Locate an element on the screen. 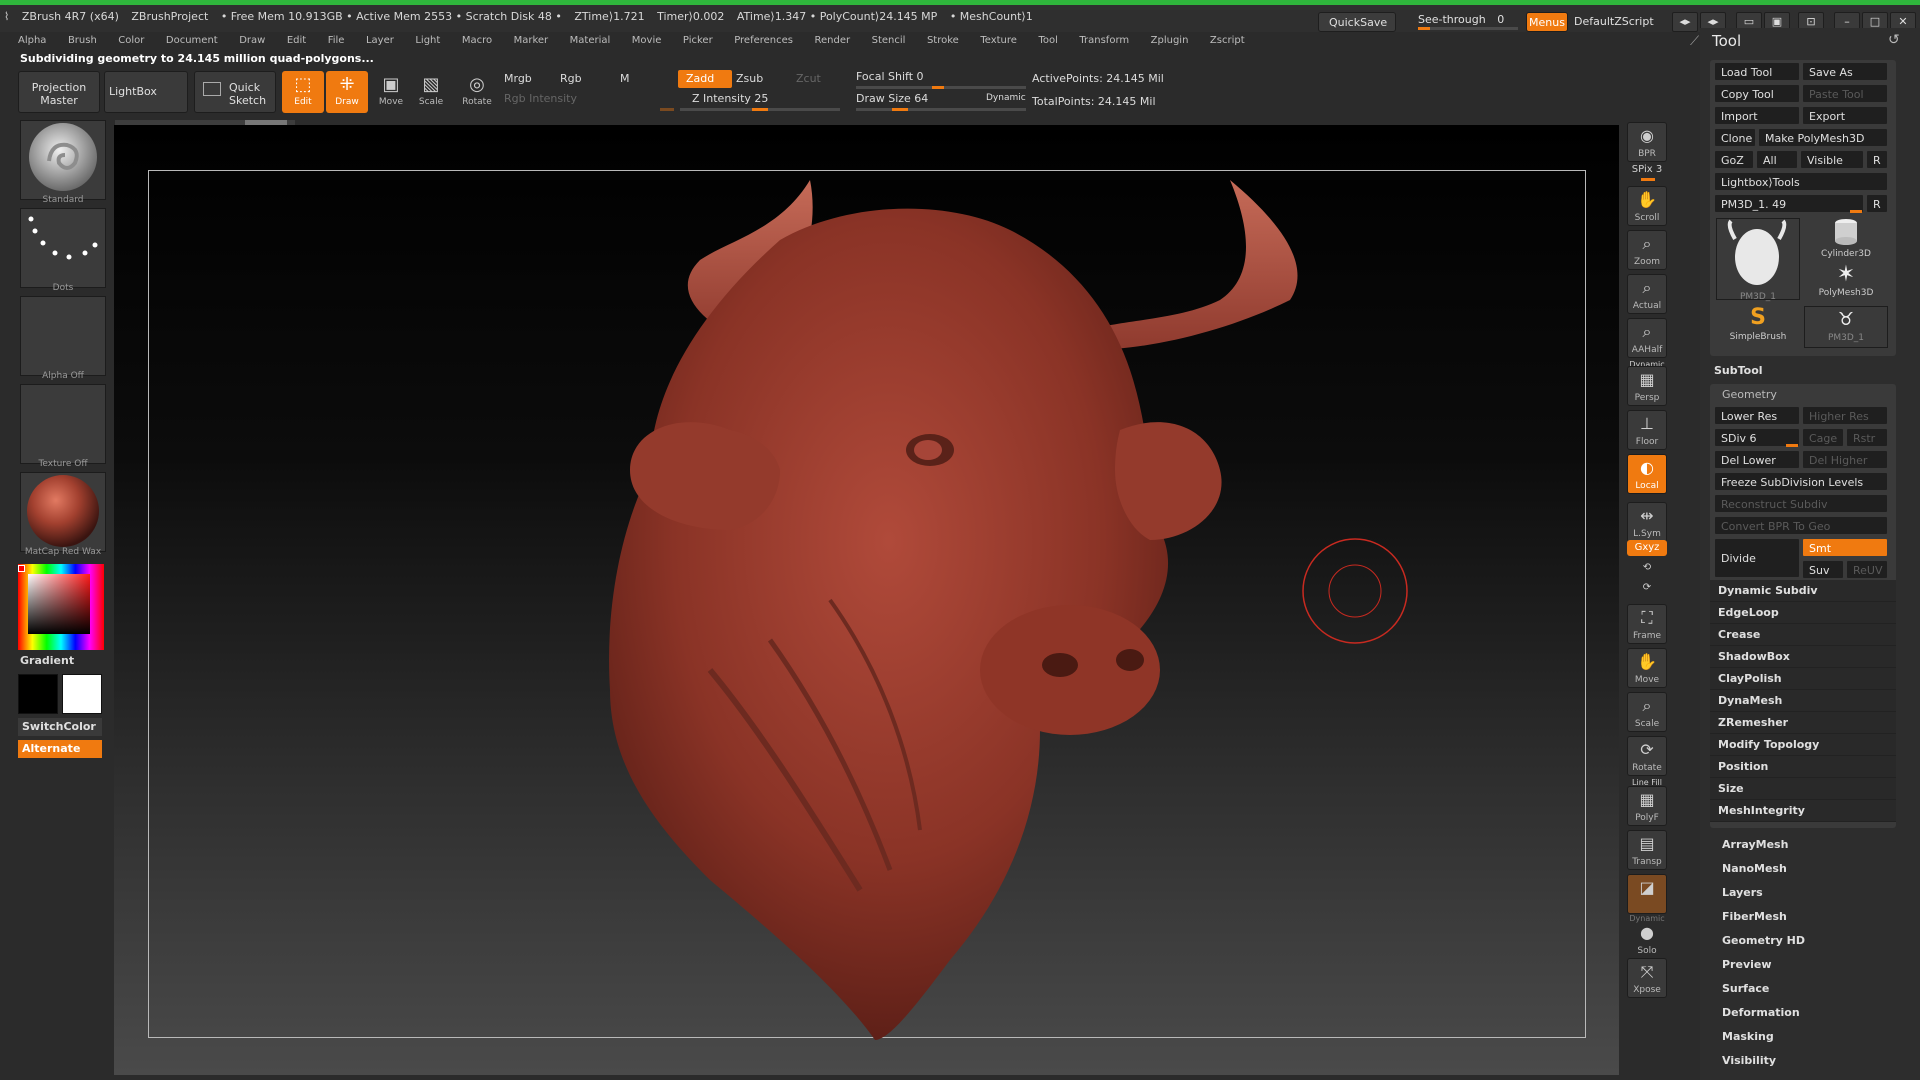 The image size is (1920, 1080). save-as-button: Save As is located at coordinates (1845, 71).